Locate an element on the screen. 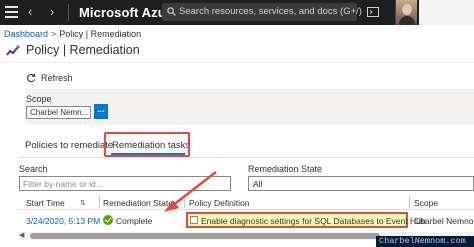 The height and width of the screenshot is (247, 474). check-circle-icon is located at coordinates (108, 220).